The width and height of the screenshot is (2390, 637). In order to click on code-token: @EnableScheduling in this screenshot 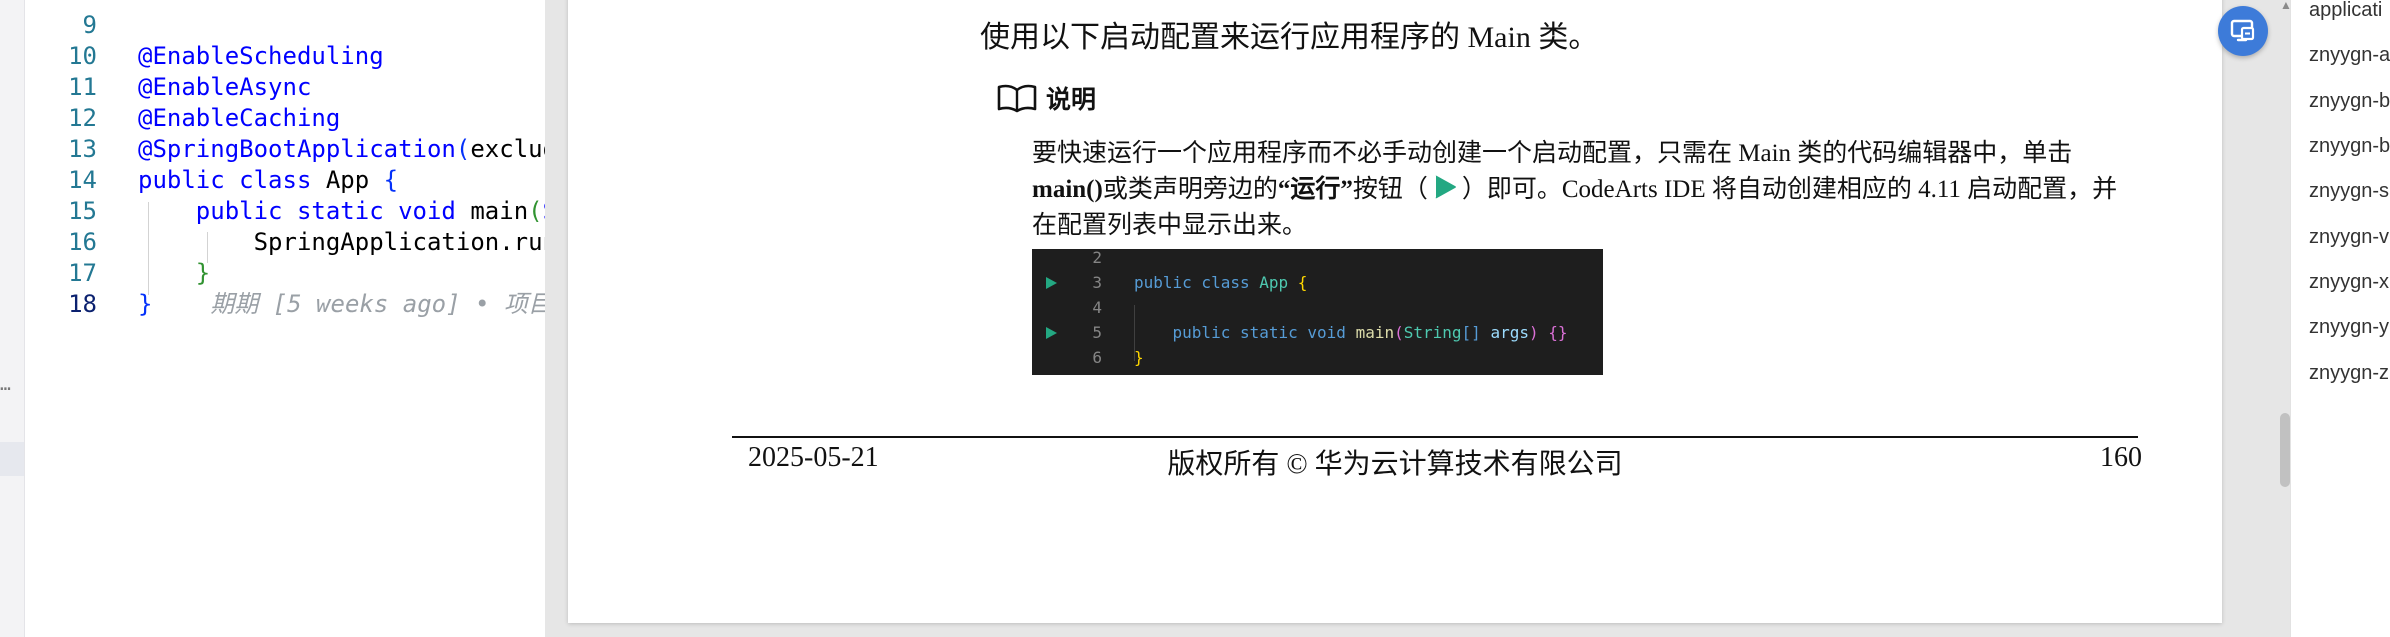, I will do `click(261, 56)`.